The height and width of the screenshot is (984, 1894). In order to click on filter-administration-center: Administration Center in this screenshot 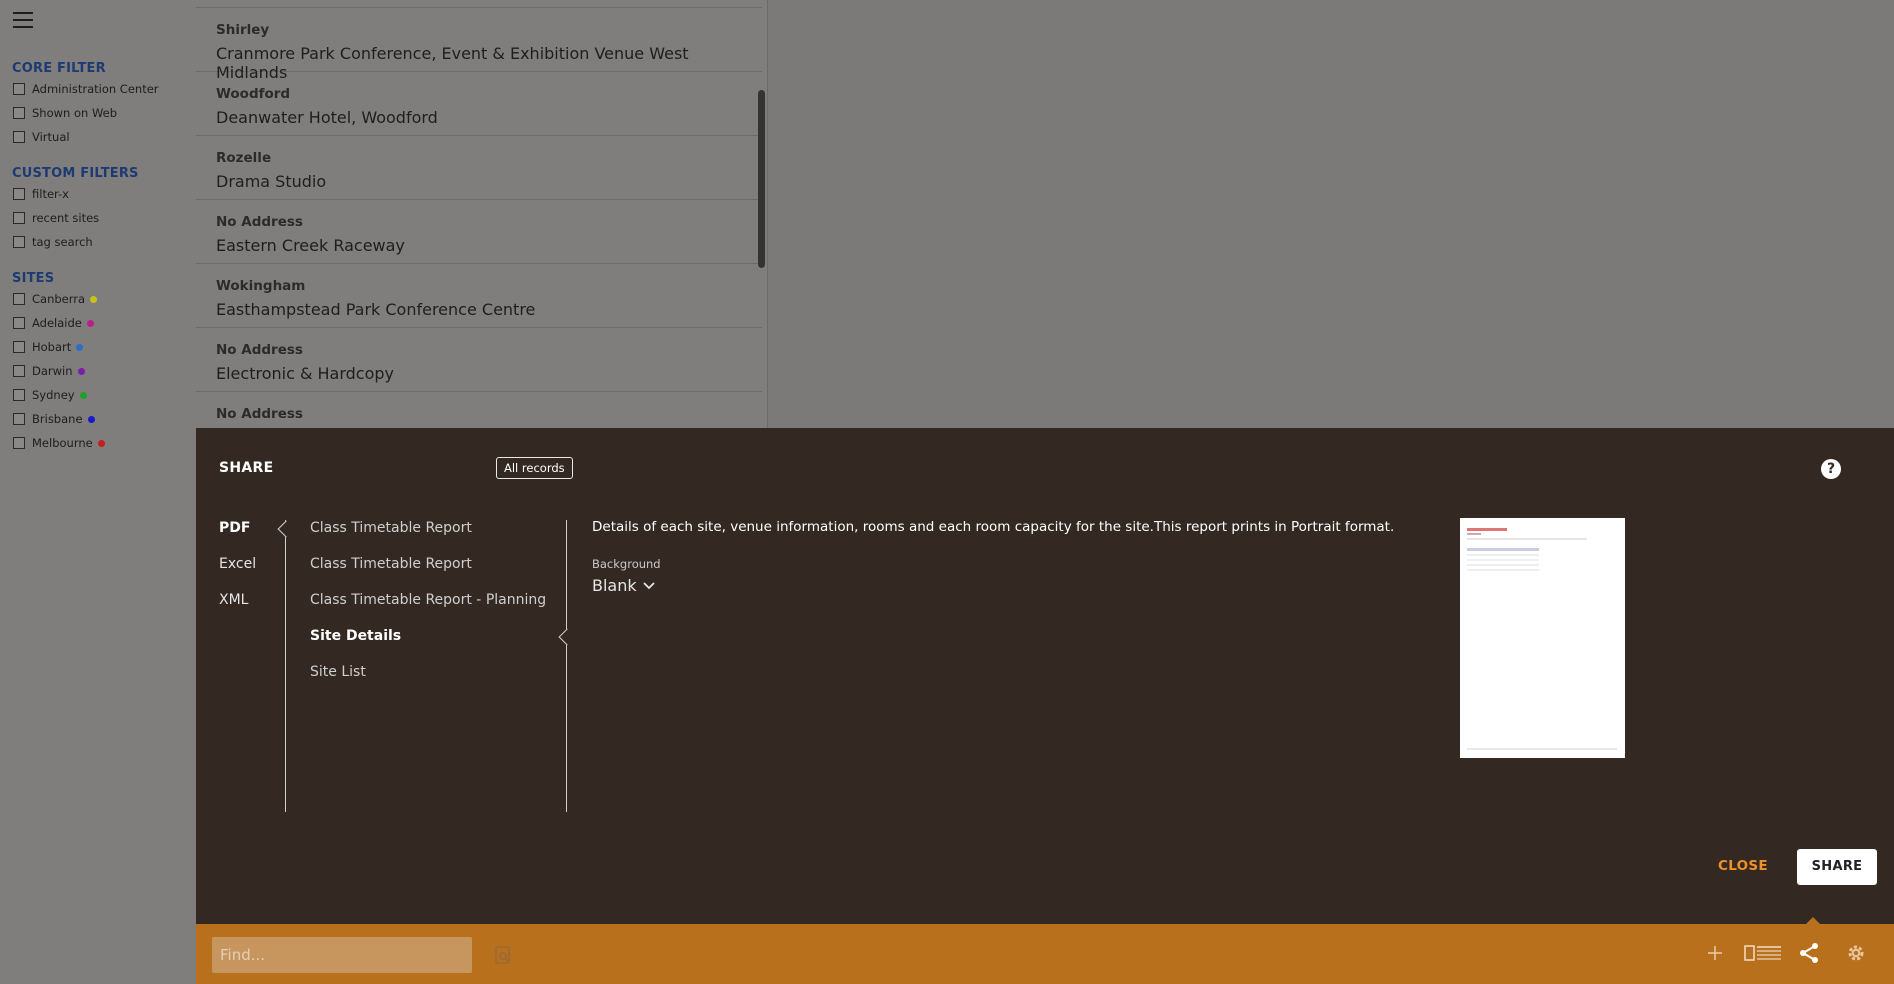, I will do `click(86, 89)`.